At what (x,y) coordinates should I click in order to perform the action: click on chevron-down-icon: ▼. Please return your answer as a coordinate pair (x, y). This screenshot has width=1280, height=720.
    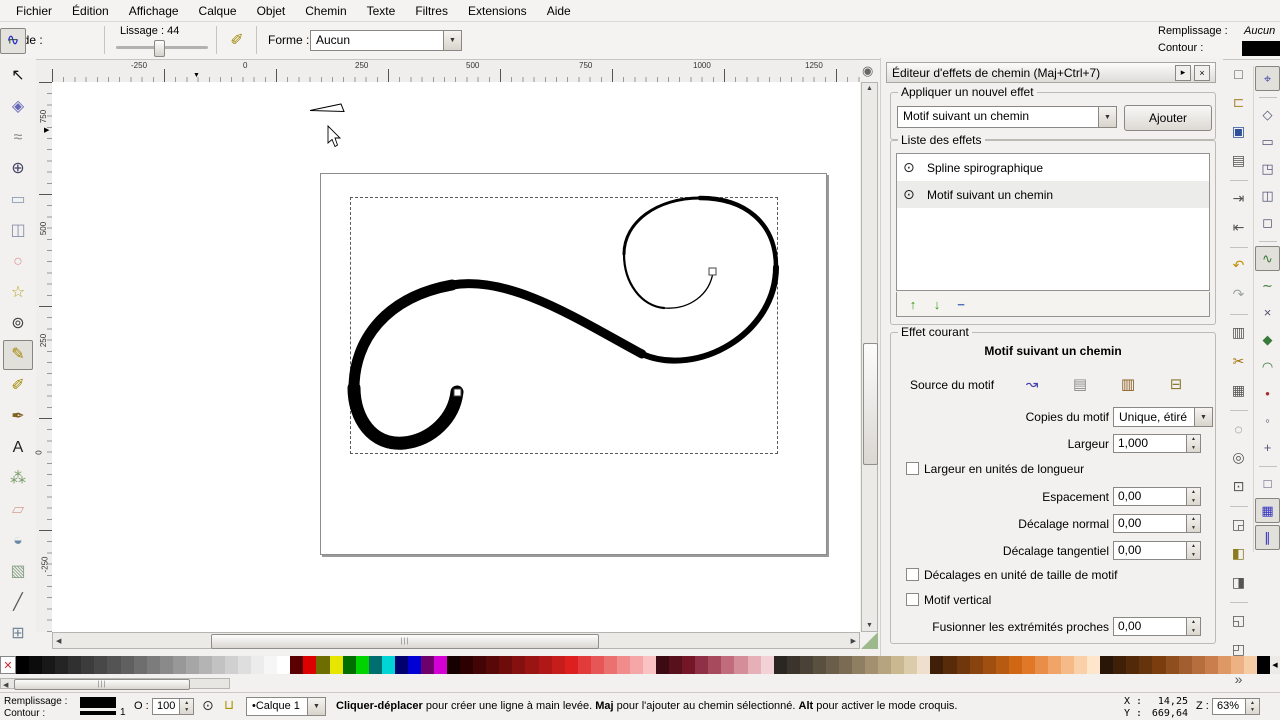
    Looking at the image, I should click on (1107, 117).